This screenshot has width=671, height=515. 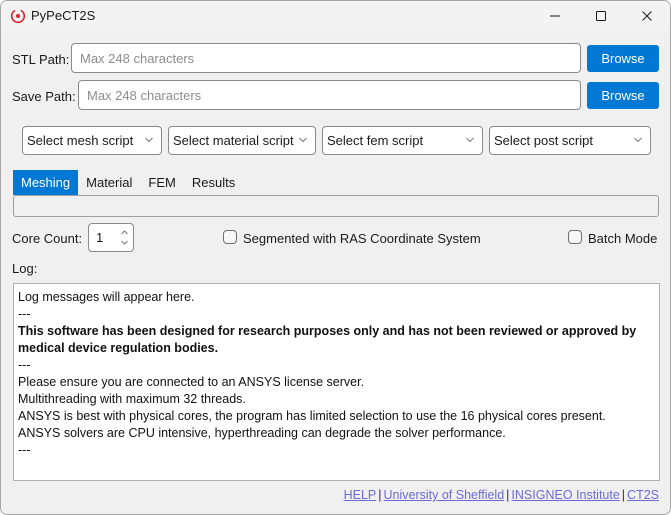 I want to click on save-browse-button: Browse, so click(x=623, y=95).